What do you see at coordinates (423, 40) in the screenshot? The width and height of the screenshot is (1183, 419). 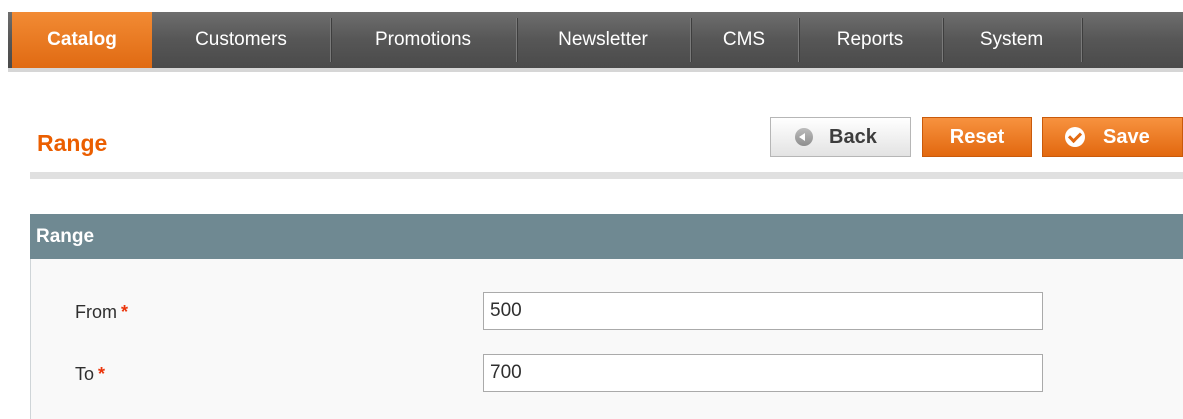 I see `nav-item-promotions: Promotions` at bounding box center [423, 40].